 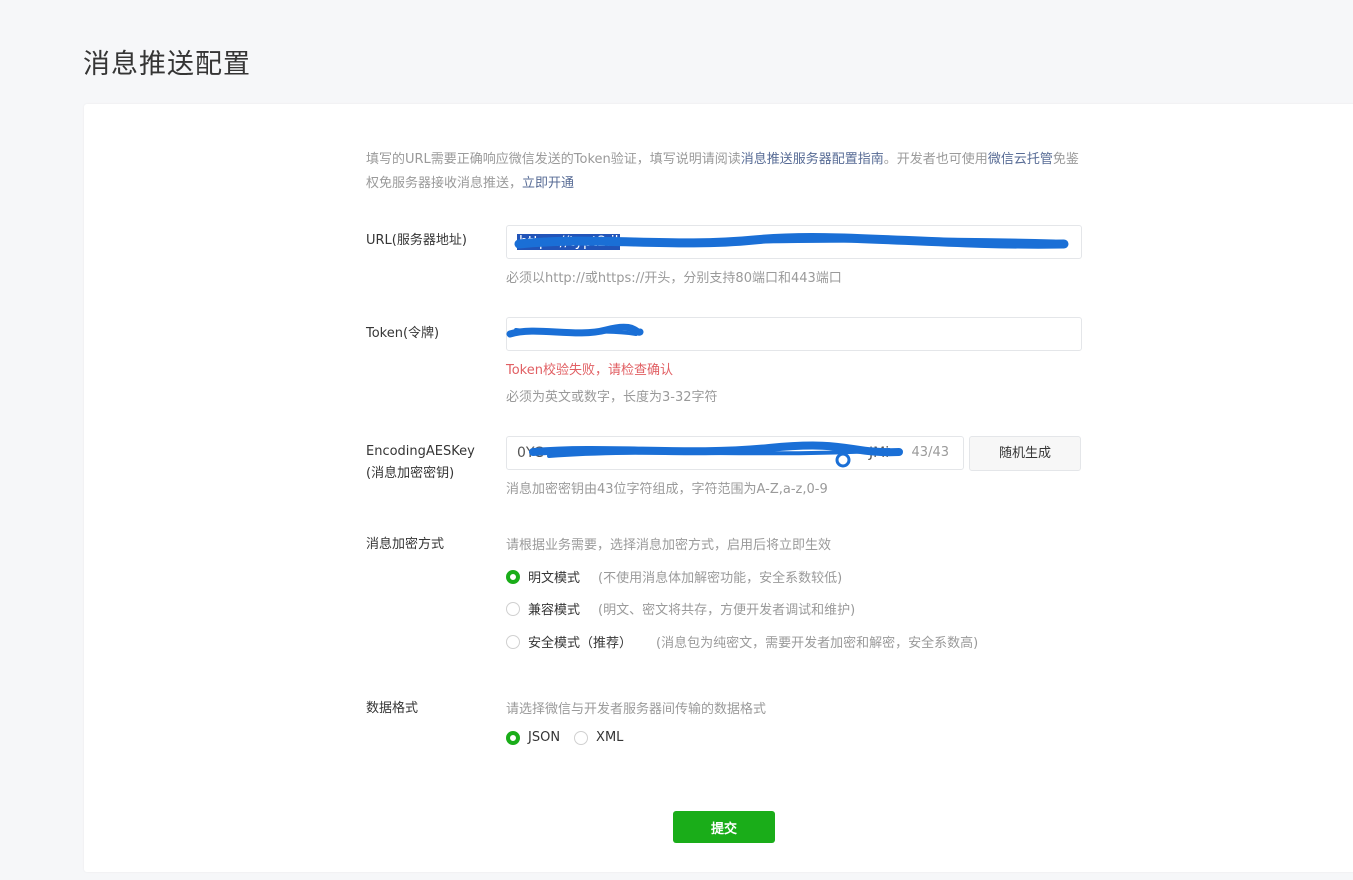 I want to click on aes-value-suffix: JMi, so click(x=879, y=453).